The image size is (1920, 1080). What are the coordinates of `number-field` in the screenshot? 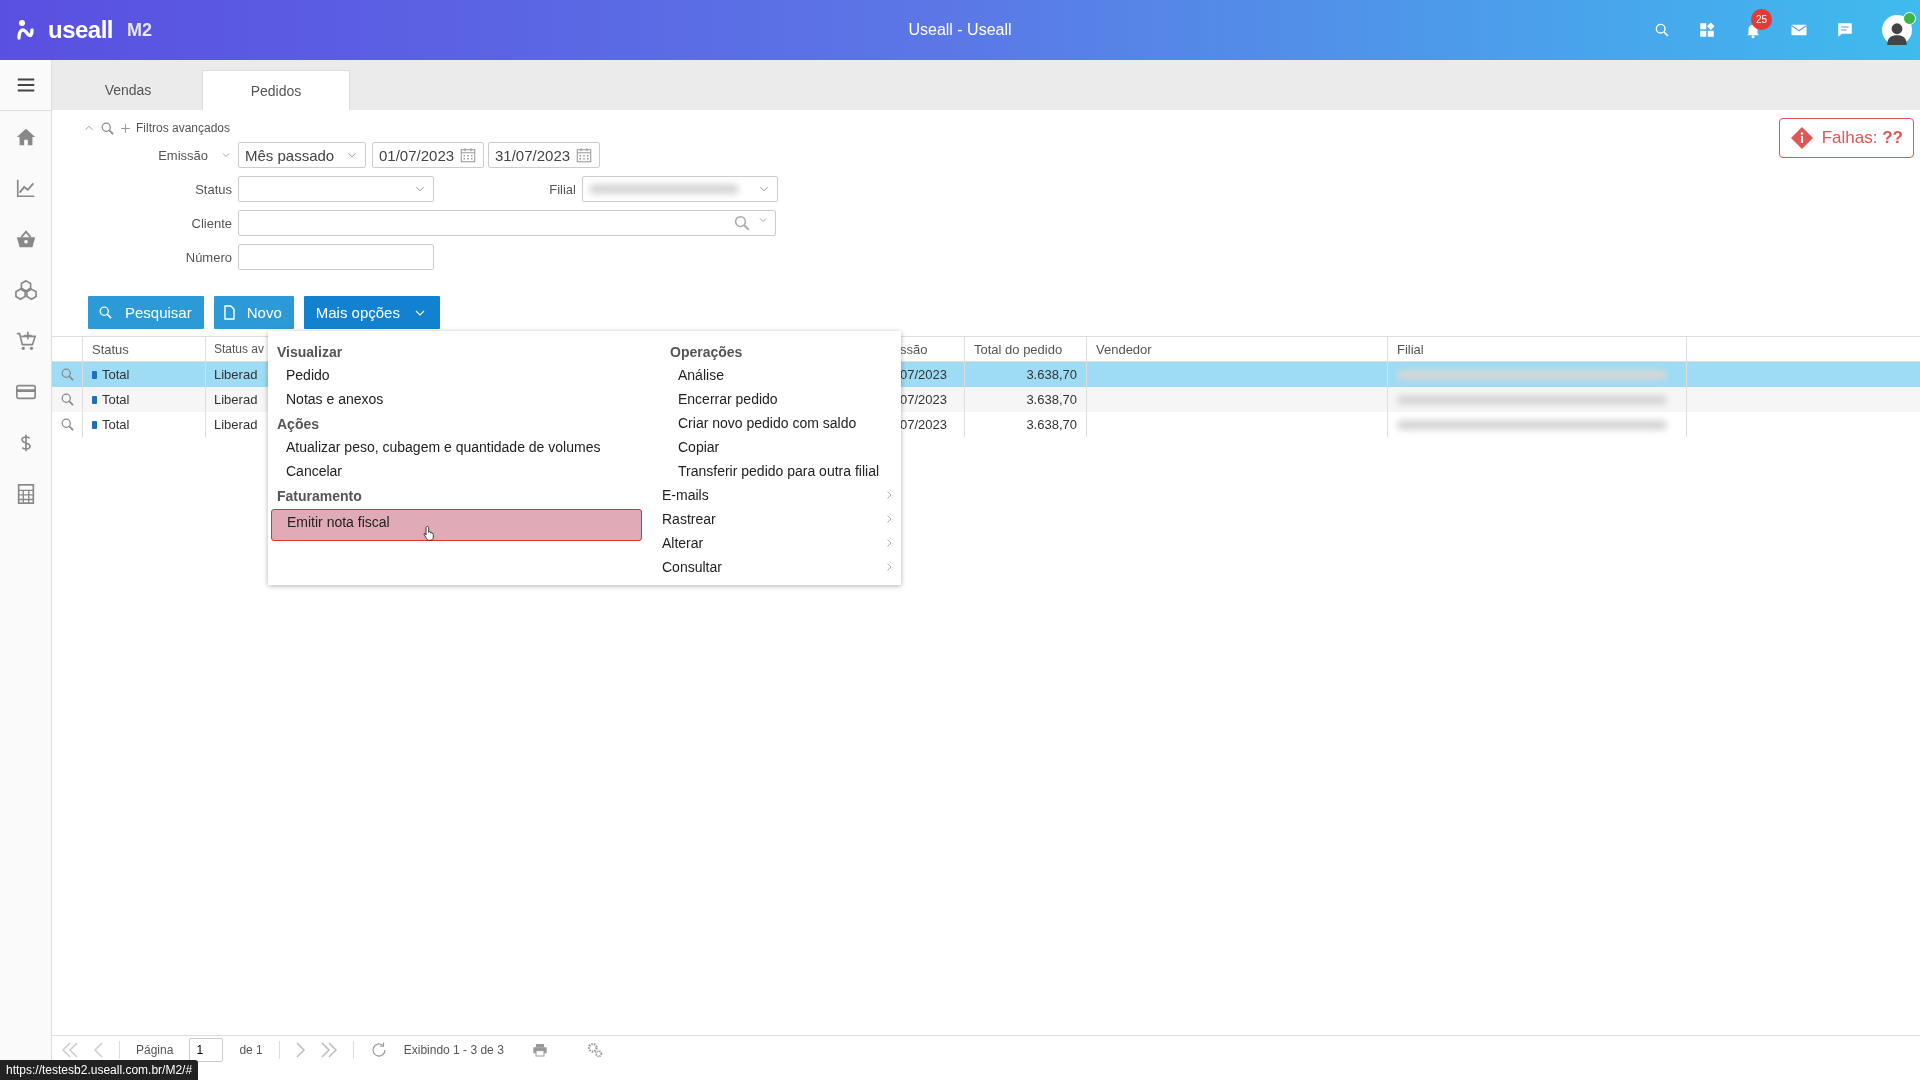 It's located at (336, 257).